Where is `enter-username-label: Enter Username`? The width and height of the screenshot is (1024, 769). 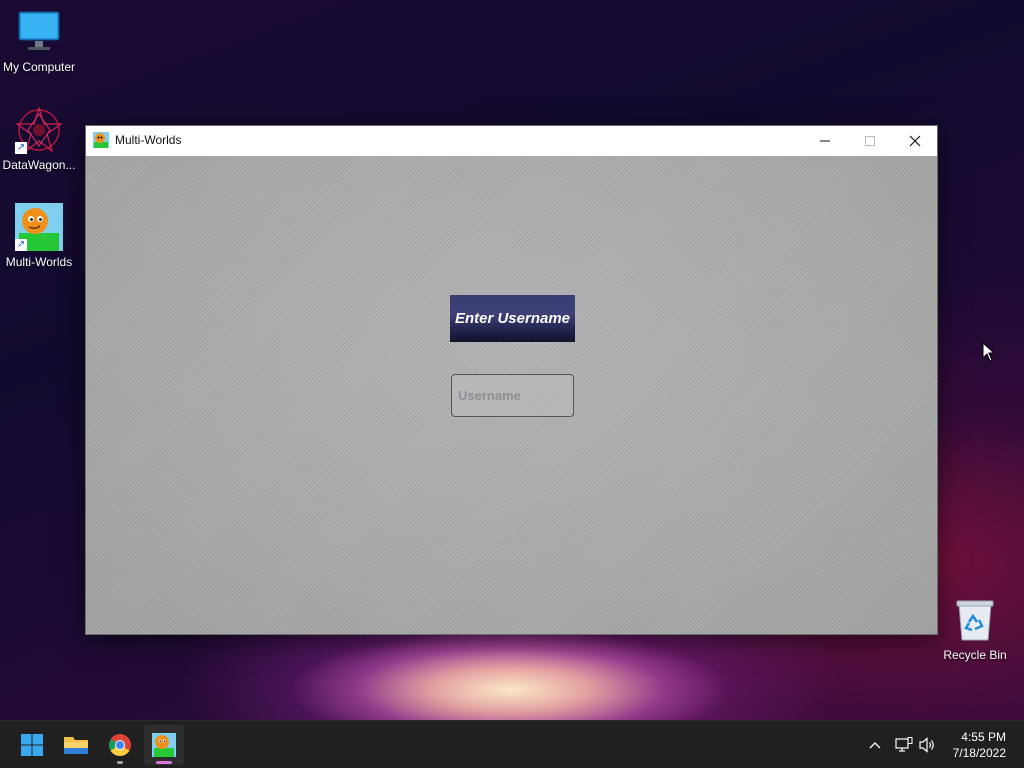 enter-username-label: Enter Username is located at coordinates (512, 318).